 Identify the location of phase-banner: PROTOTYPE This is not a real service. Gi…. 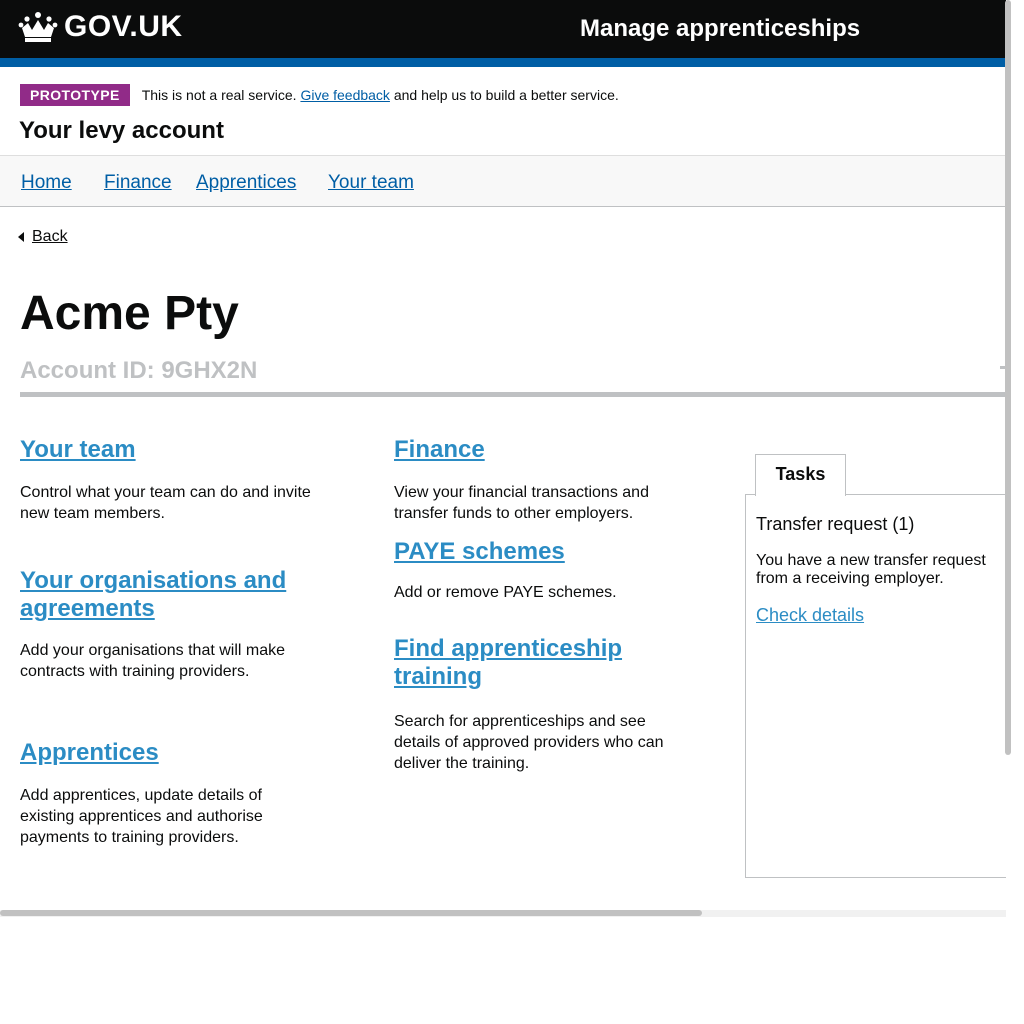
(319, 95).